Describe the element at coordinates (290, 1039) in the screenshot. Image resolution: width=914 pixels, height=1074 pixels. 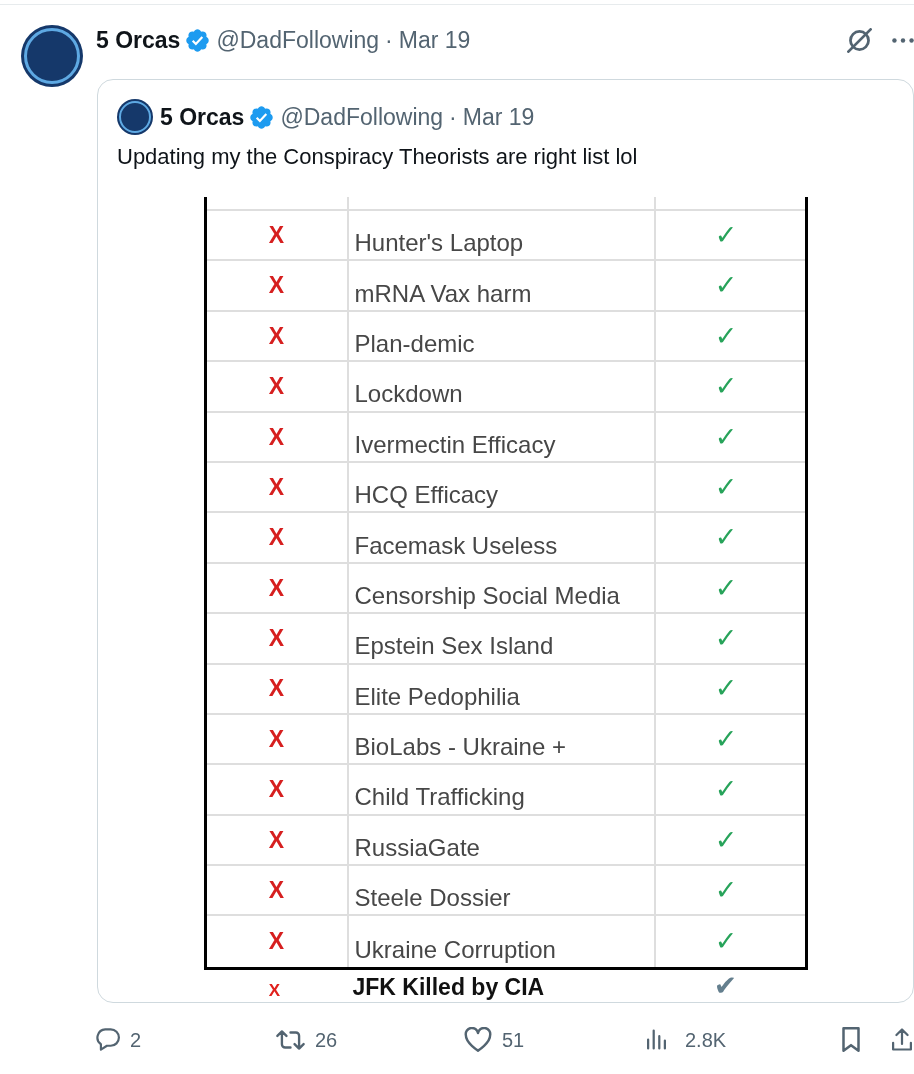
I see `repeat-arrows-icon` at that location.